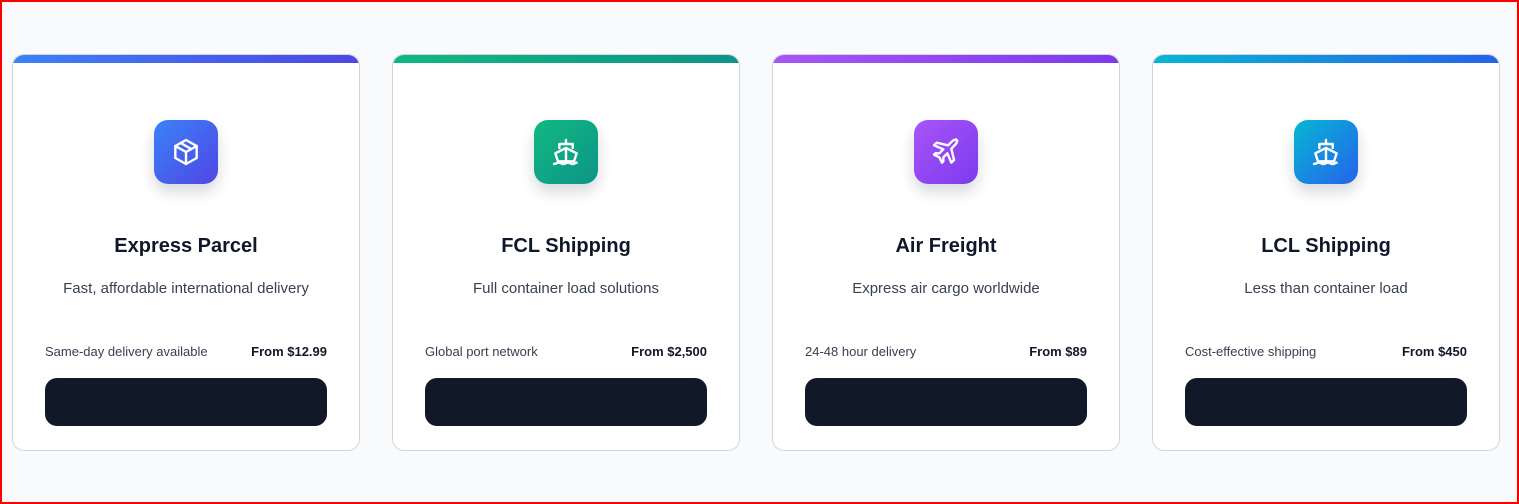  What do you see at coordinates (1251, 351) in the screenshot?
I see `service-feature: Cost-effective shipping` at bounding box center [1251, 351].